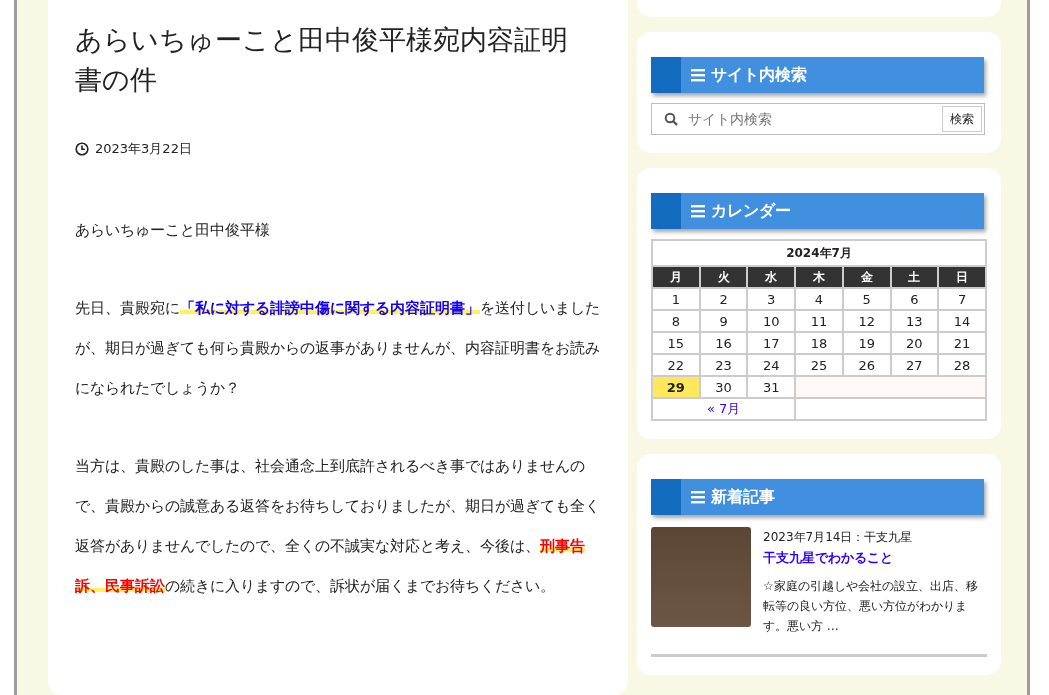 Image resolution: width=1049 pixels, height=695 pixels. I want to click on widget-heading: 新着記事, so click(817, 497).